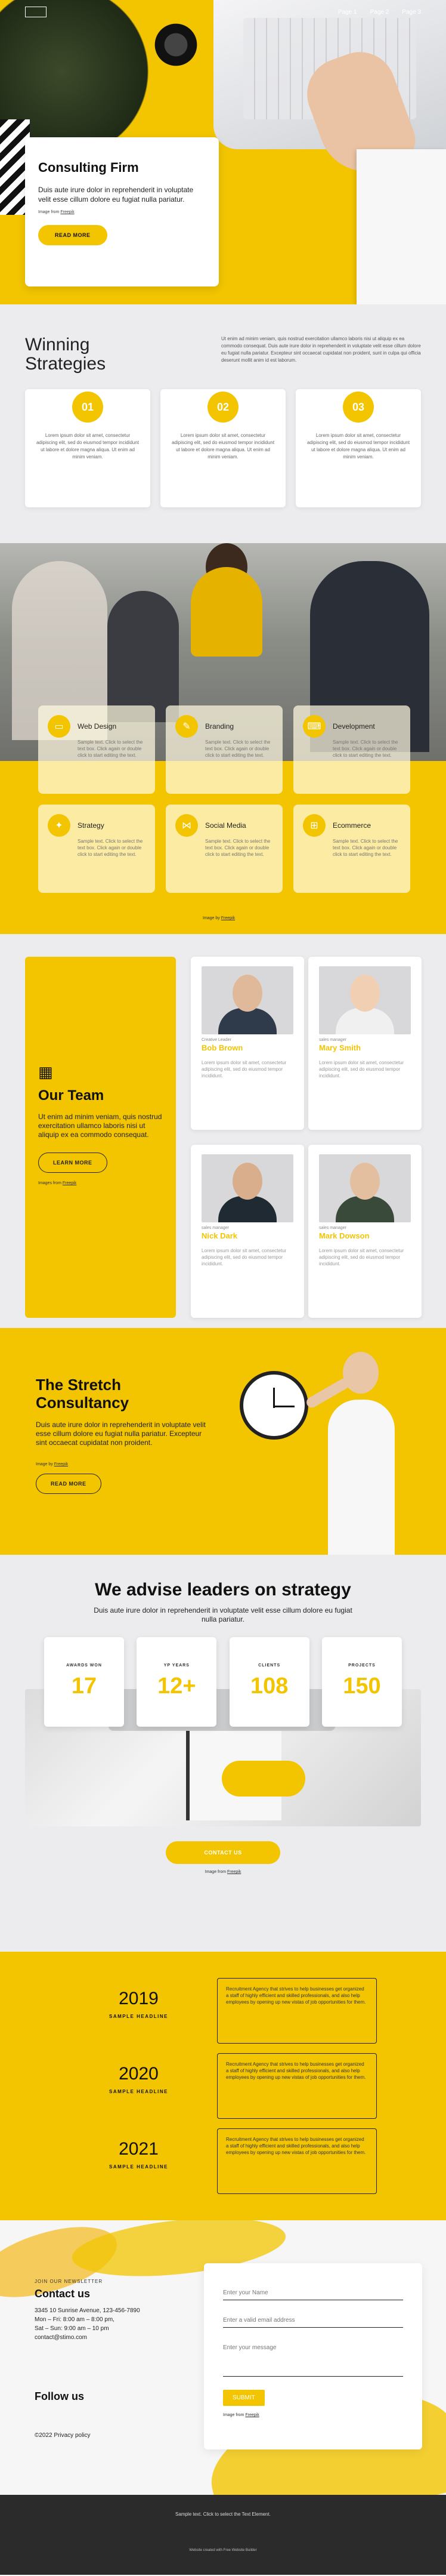  What do you see at coordinates (63, 2435) in the screenshot?
I see `privacy-policy-link: ©2022 Privacy policy` at bounding box center [63, 2435].